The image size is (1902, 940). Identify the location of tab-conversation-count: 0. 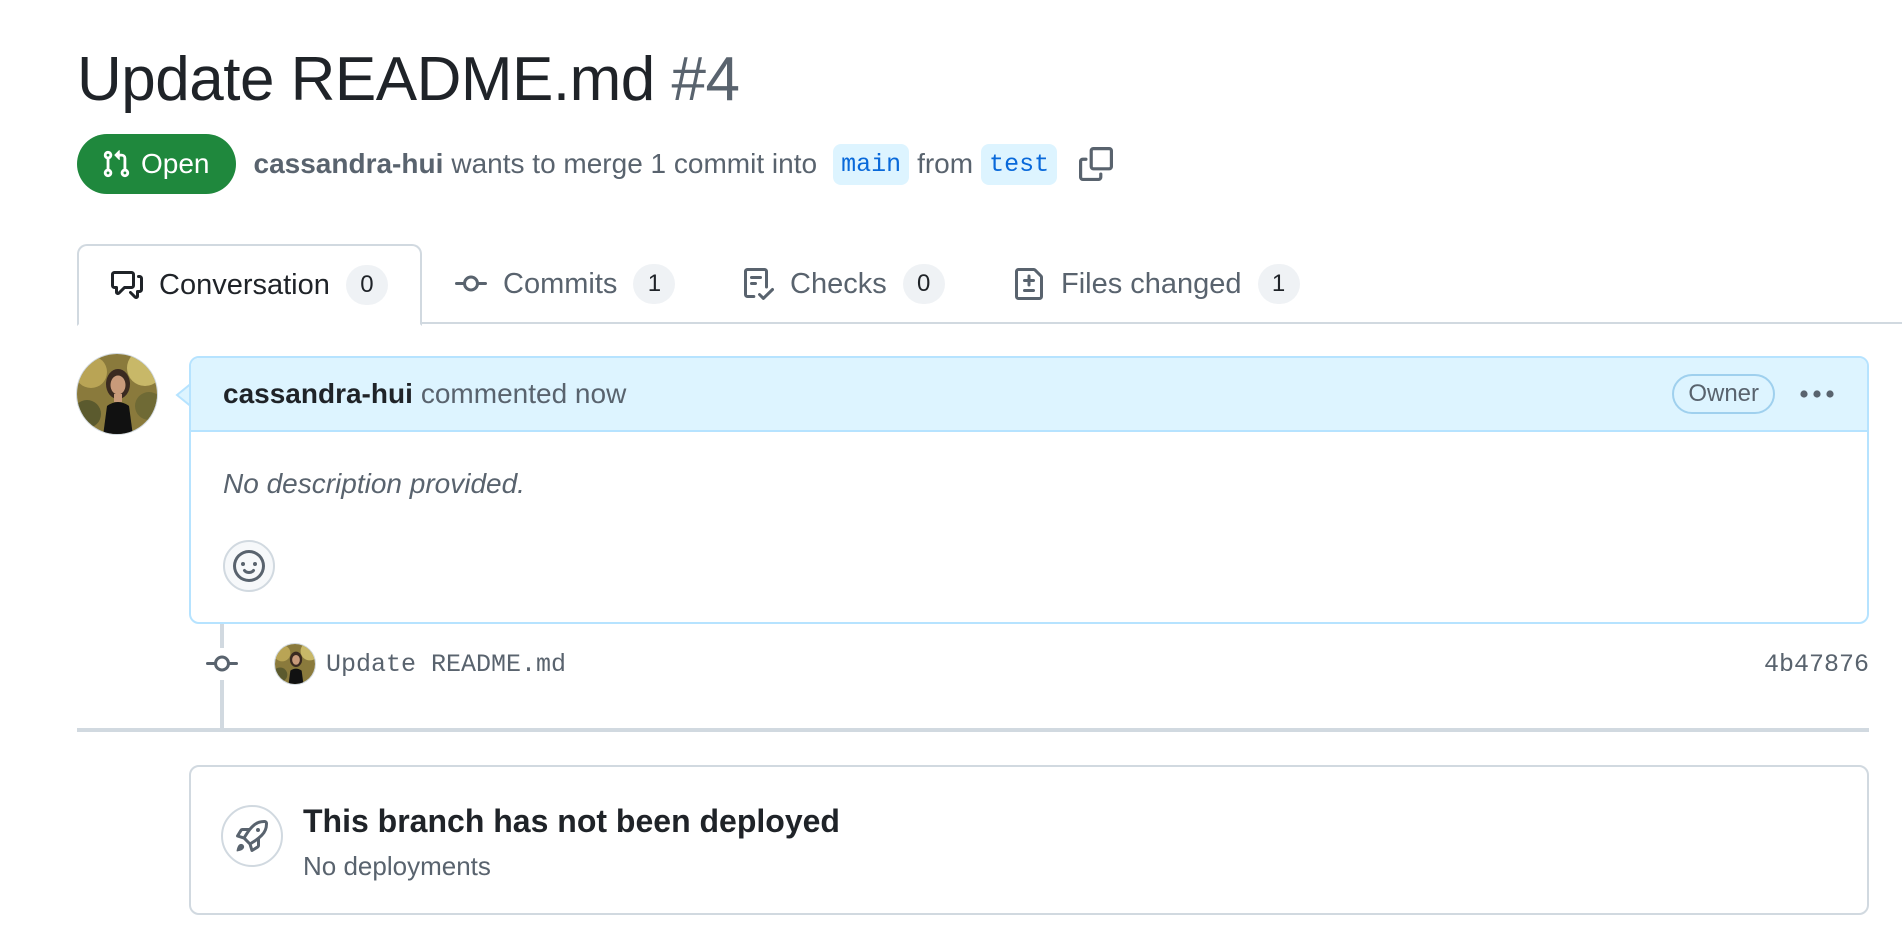
(366, 285).